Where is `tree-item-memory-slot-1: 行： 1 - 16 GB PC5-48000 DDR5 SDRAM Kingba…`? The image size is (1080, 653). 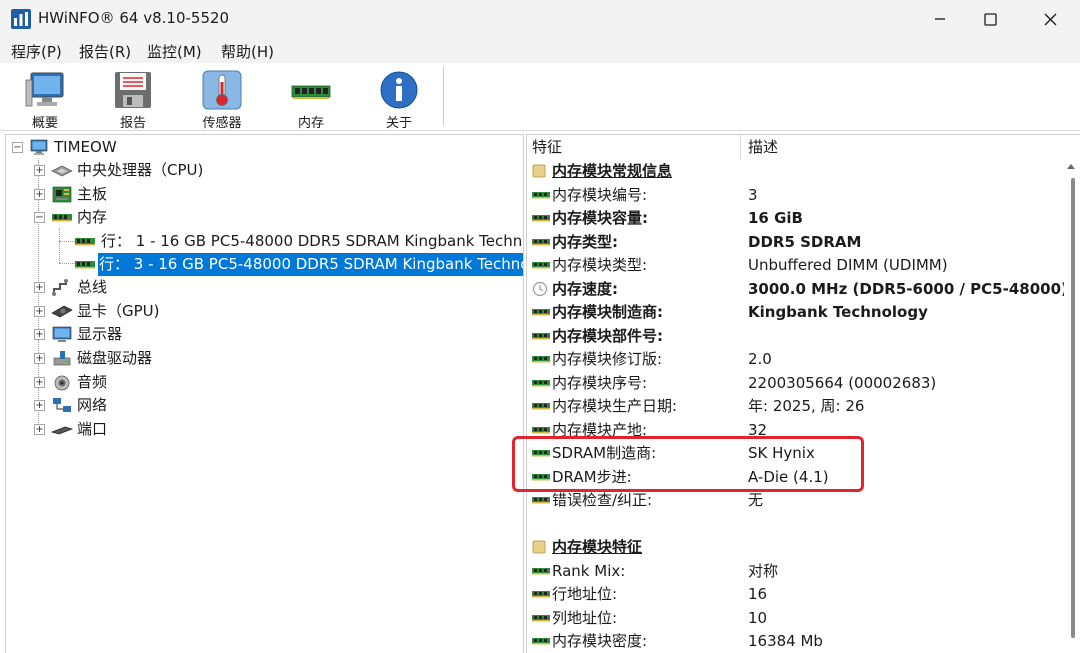
tree-item-memory-slot-1: 行： 1 - 16 GB PC5-48000 DDR5 SDRAM Kingba… is located at coordinates (298, 241).